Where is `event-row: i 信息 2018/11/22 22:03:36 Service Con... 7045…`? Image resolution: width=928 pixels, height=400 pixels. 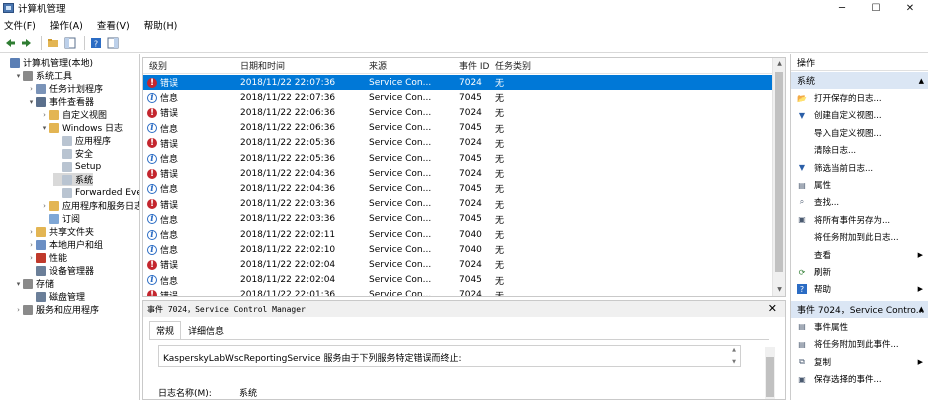
event-row: i 信息 2018/11/22 22:03:36 Service Con... 7045… is located at coordinates (458, 219).